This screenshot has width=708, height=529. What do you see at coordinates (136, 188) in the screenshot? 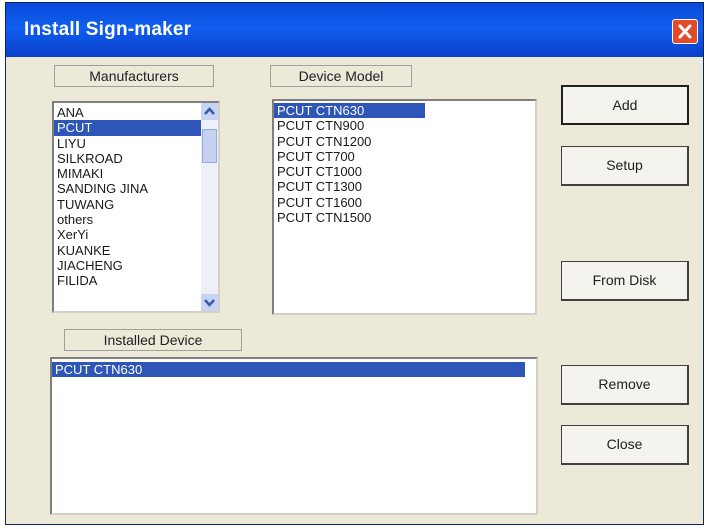
I see `list-item: SANDING JINA` at bounding box center [136, 188].